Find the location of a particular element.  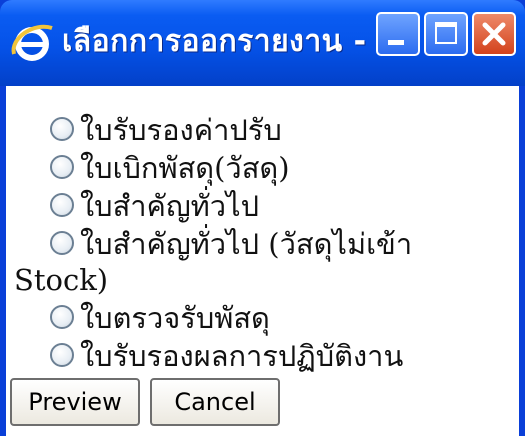

cancel-button: Cancel is located at coordinates (215, 402).